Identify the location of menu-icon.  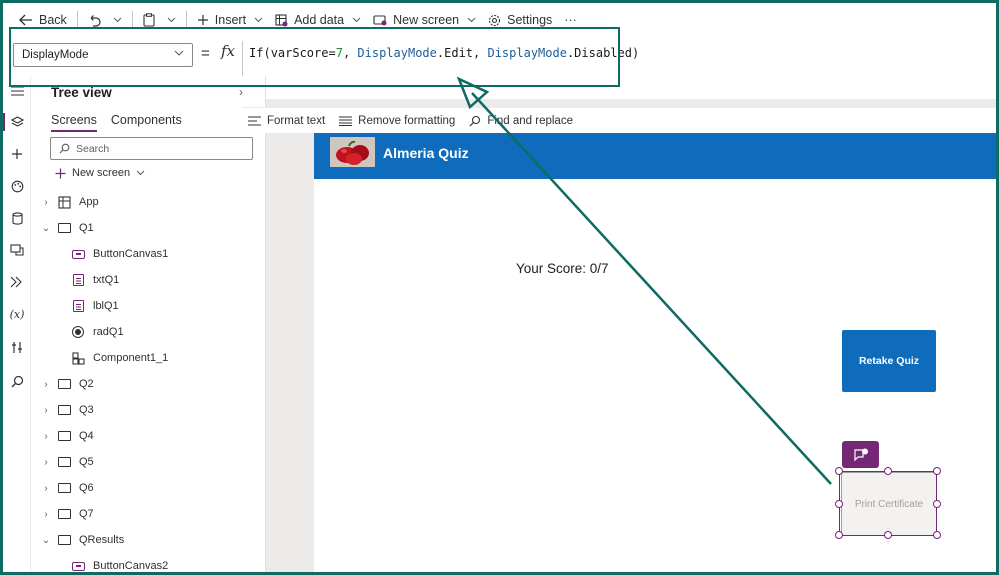
(17, 91).